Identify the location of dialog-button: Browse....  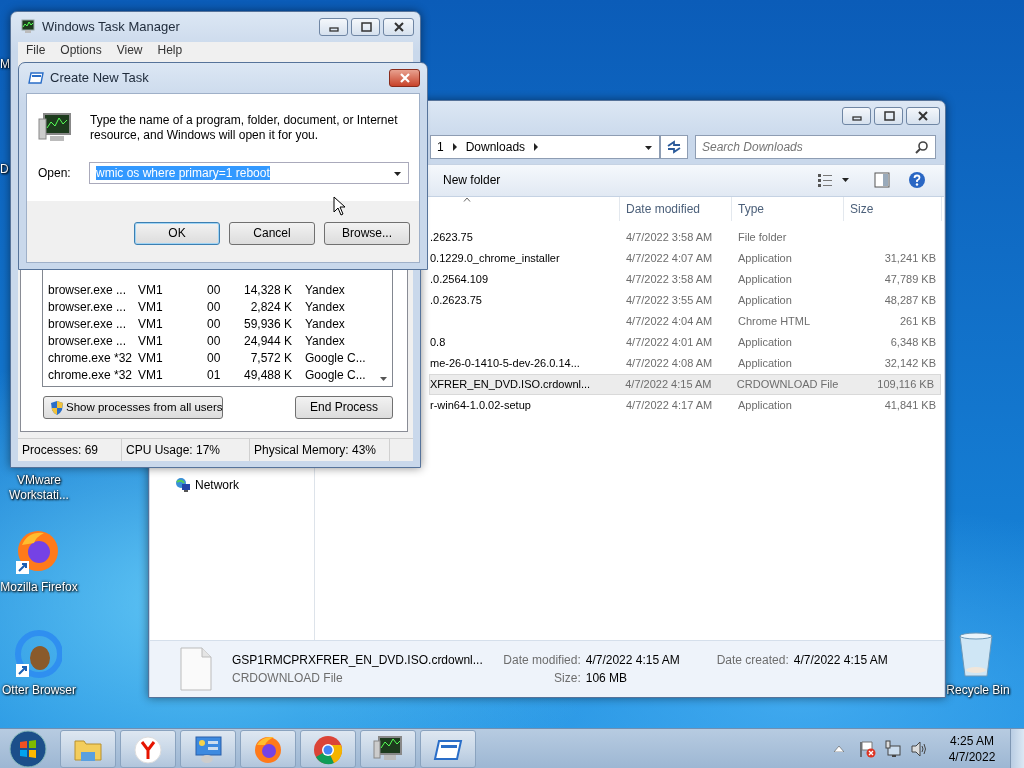
(367, 233).